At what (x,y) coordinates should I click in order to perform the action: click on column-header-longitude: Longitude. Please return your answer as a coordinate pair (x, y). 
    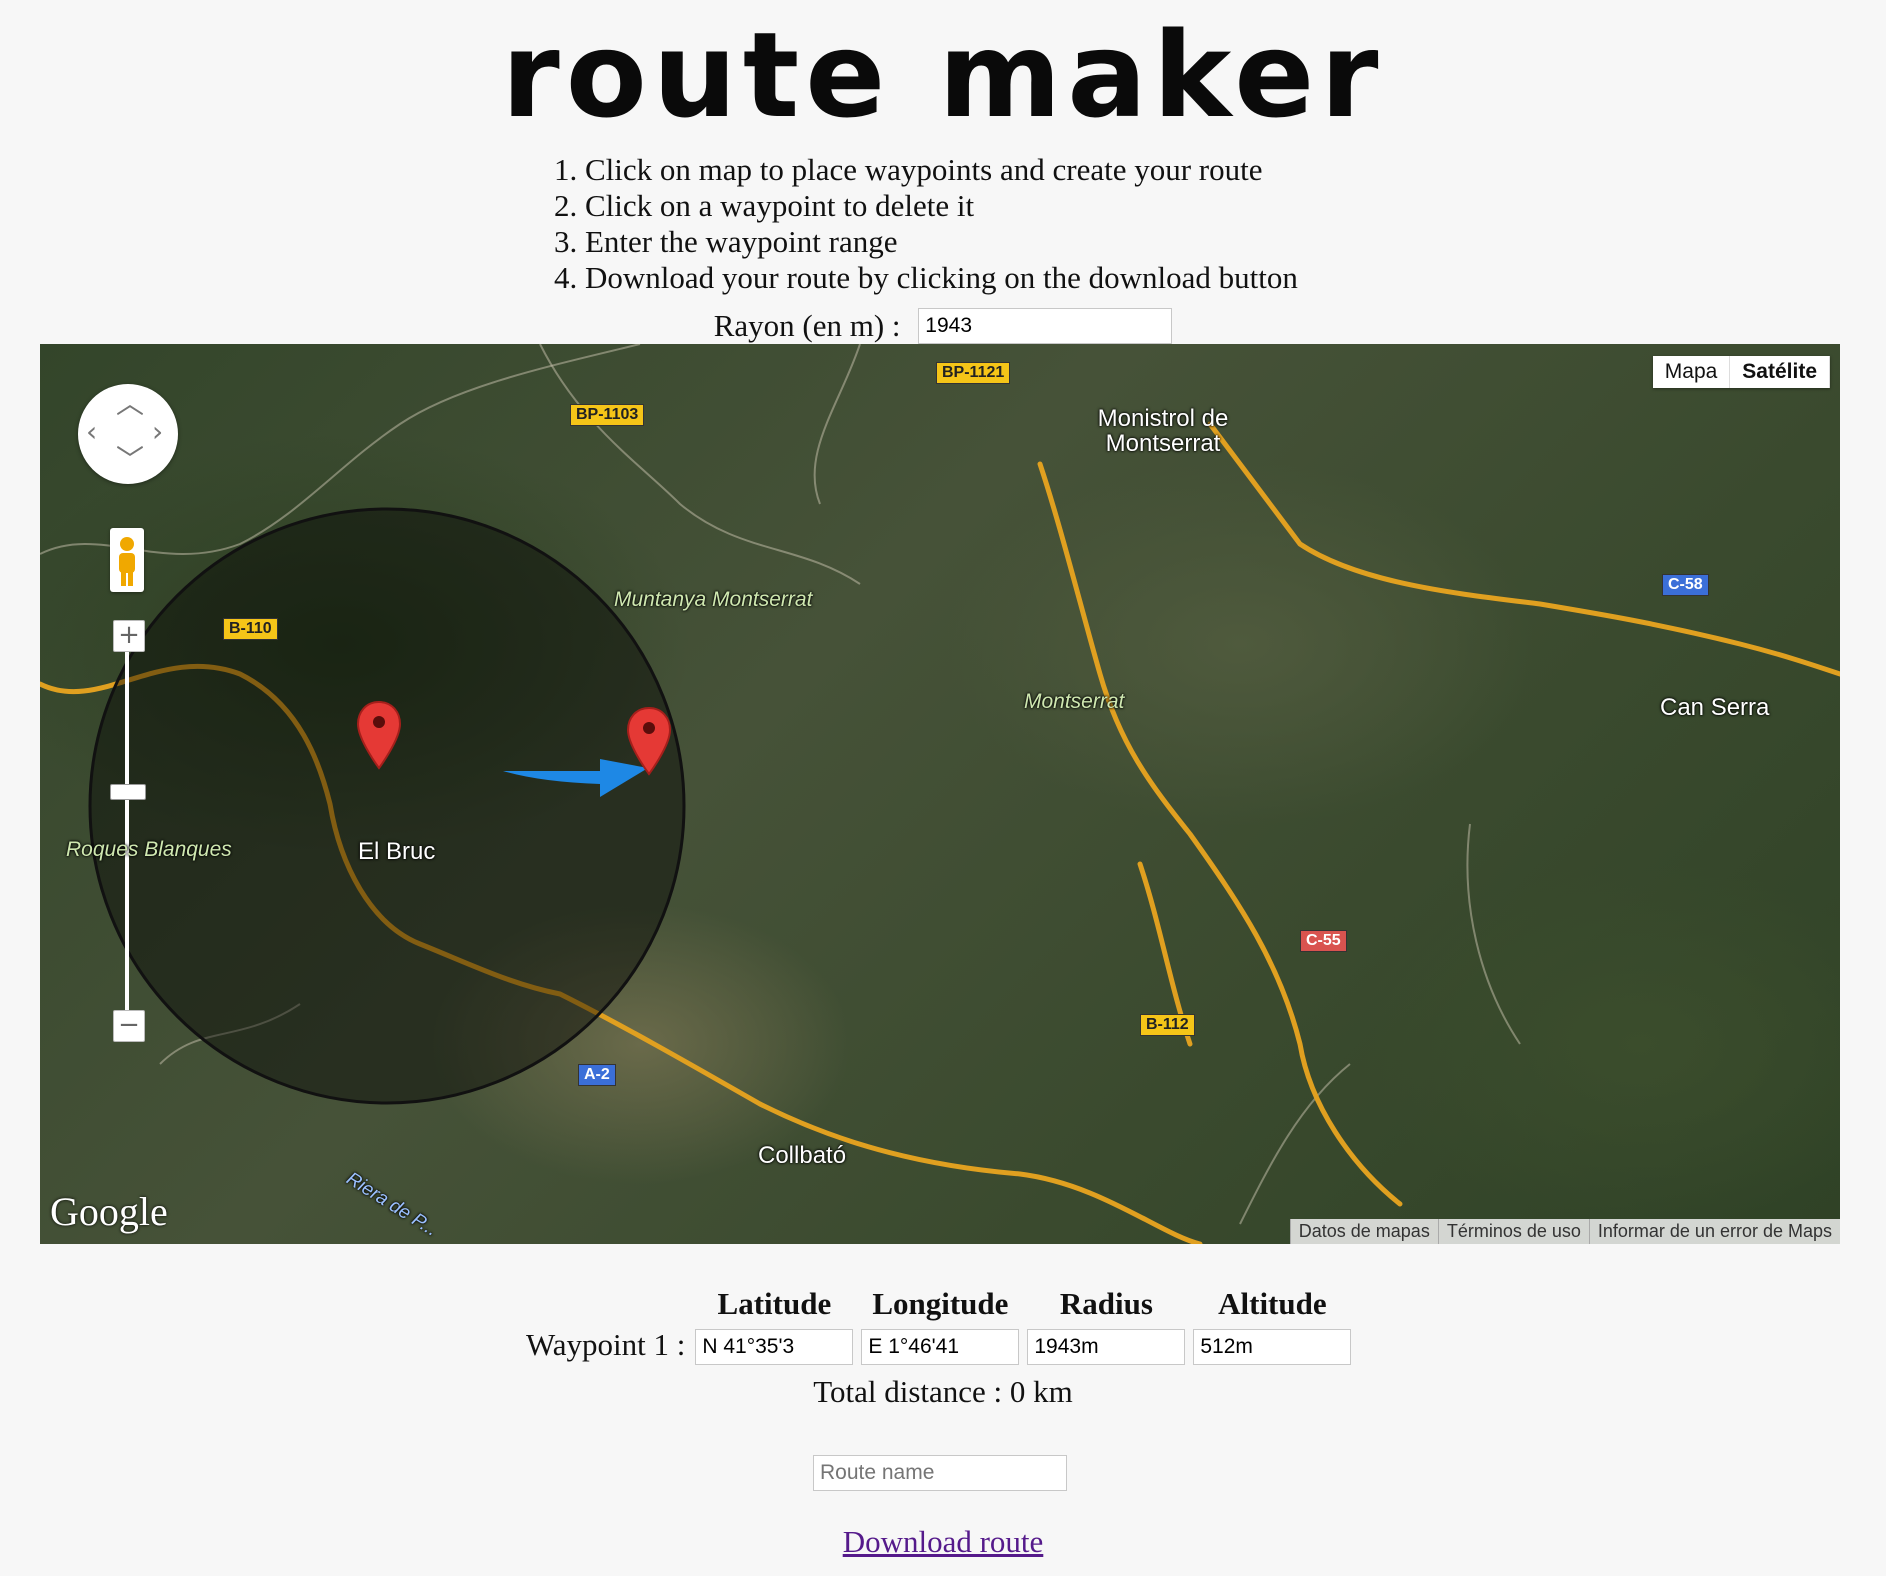
    Looking at the image, I should click on (940, 1303).